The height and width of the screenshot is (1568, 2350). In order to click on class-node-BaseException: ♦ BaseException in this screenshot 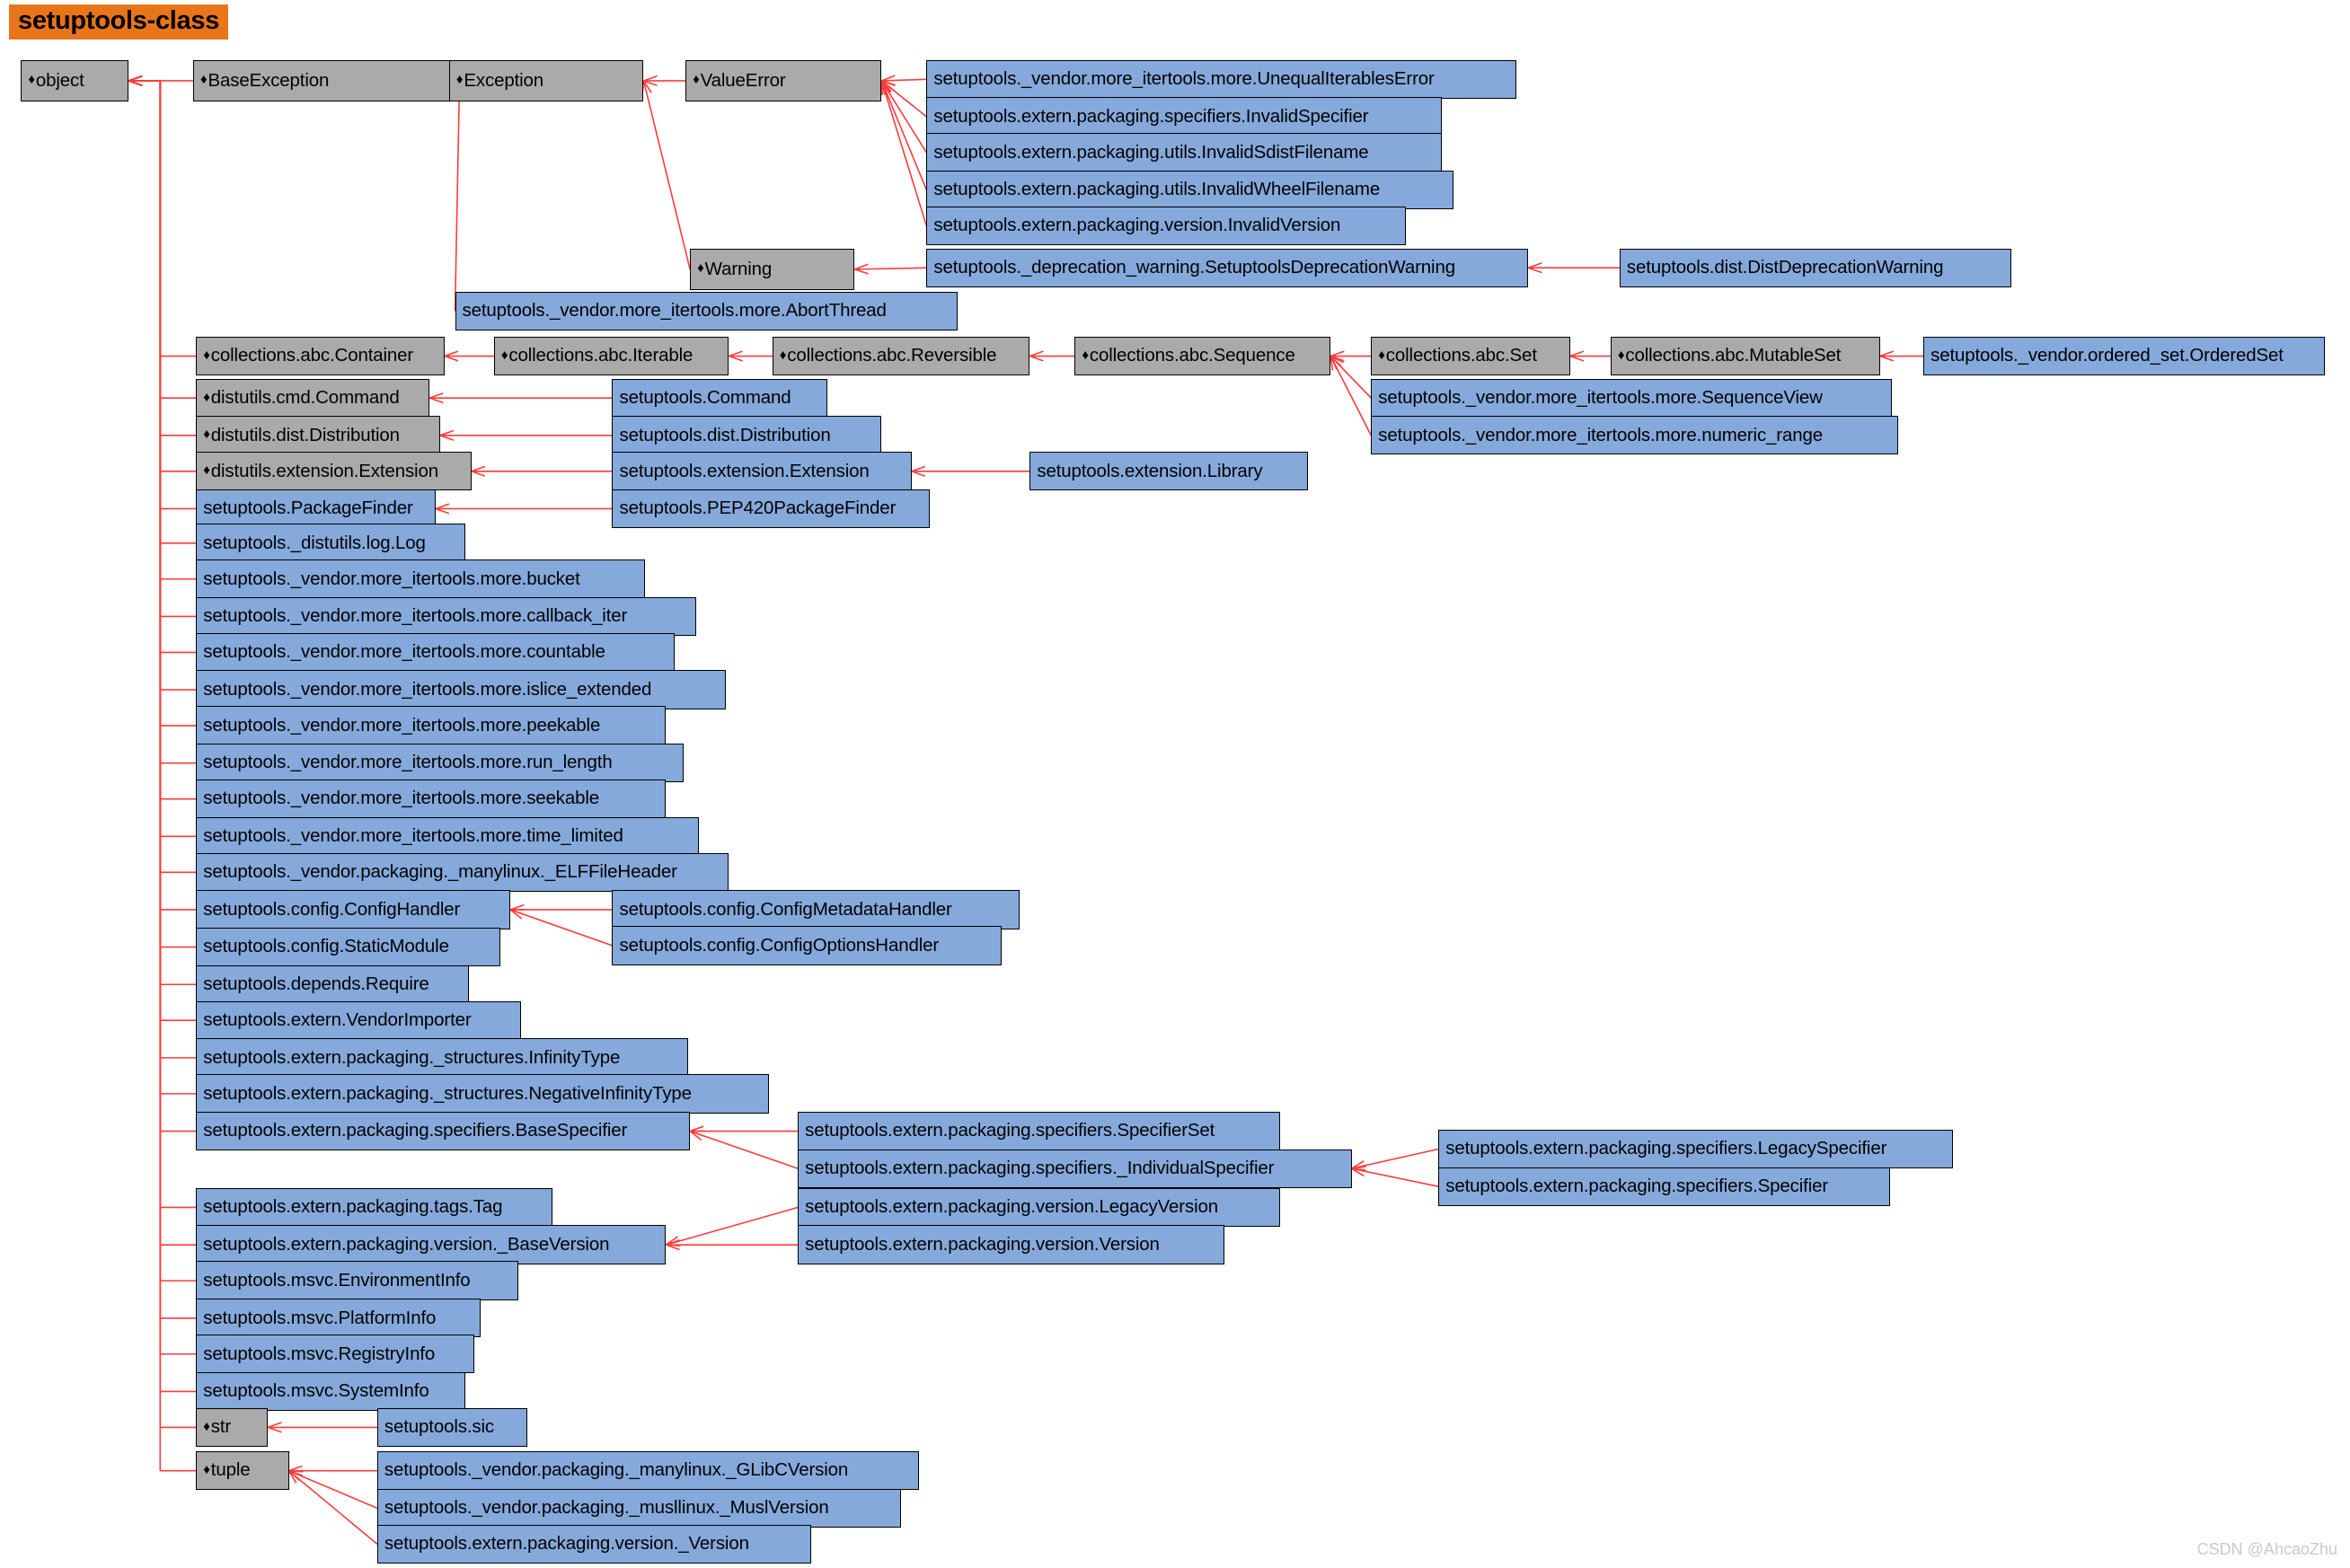, I will do `click(326, 80)`.